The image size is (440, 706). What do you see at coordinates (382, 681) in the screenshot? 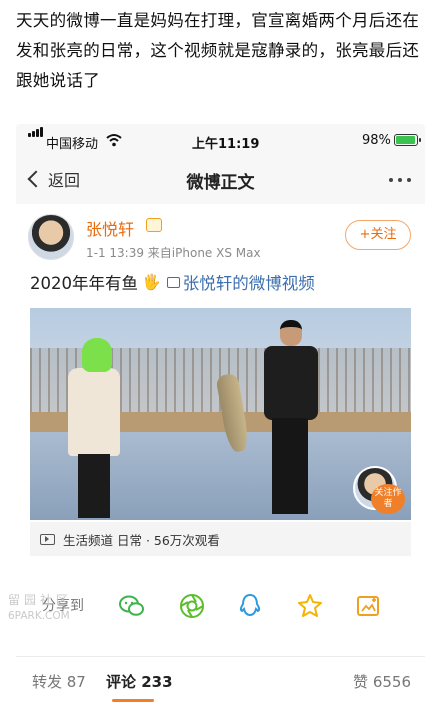
I see `tab-like: 赞 6556` at bounding box center [382, 681].